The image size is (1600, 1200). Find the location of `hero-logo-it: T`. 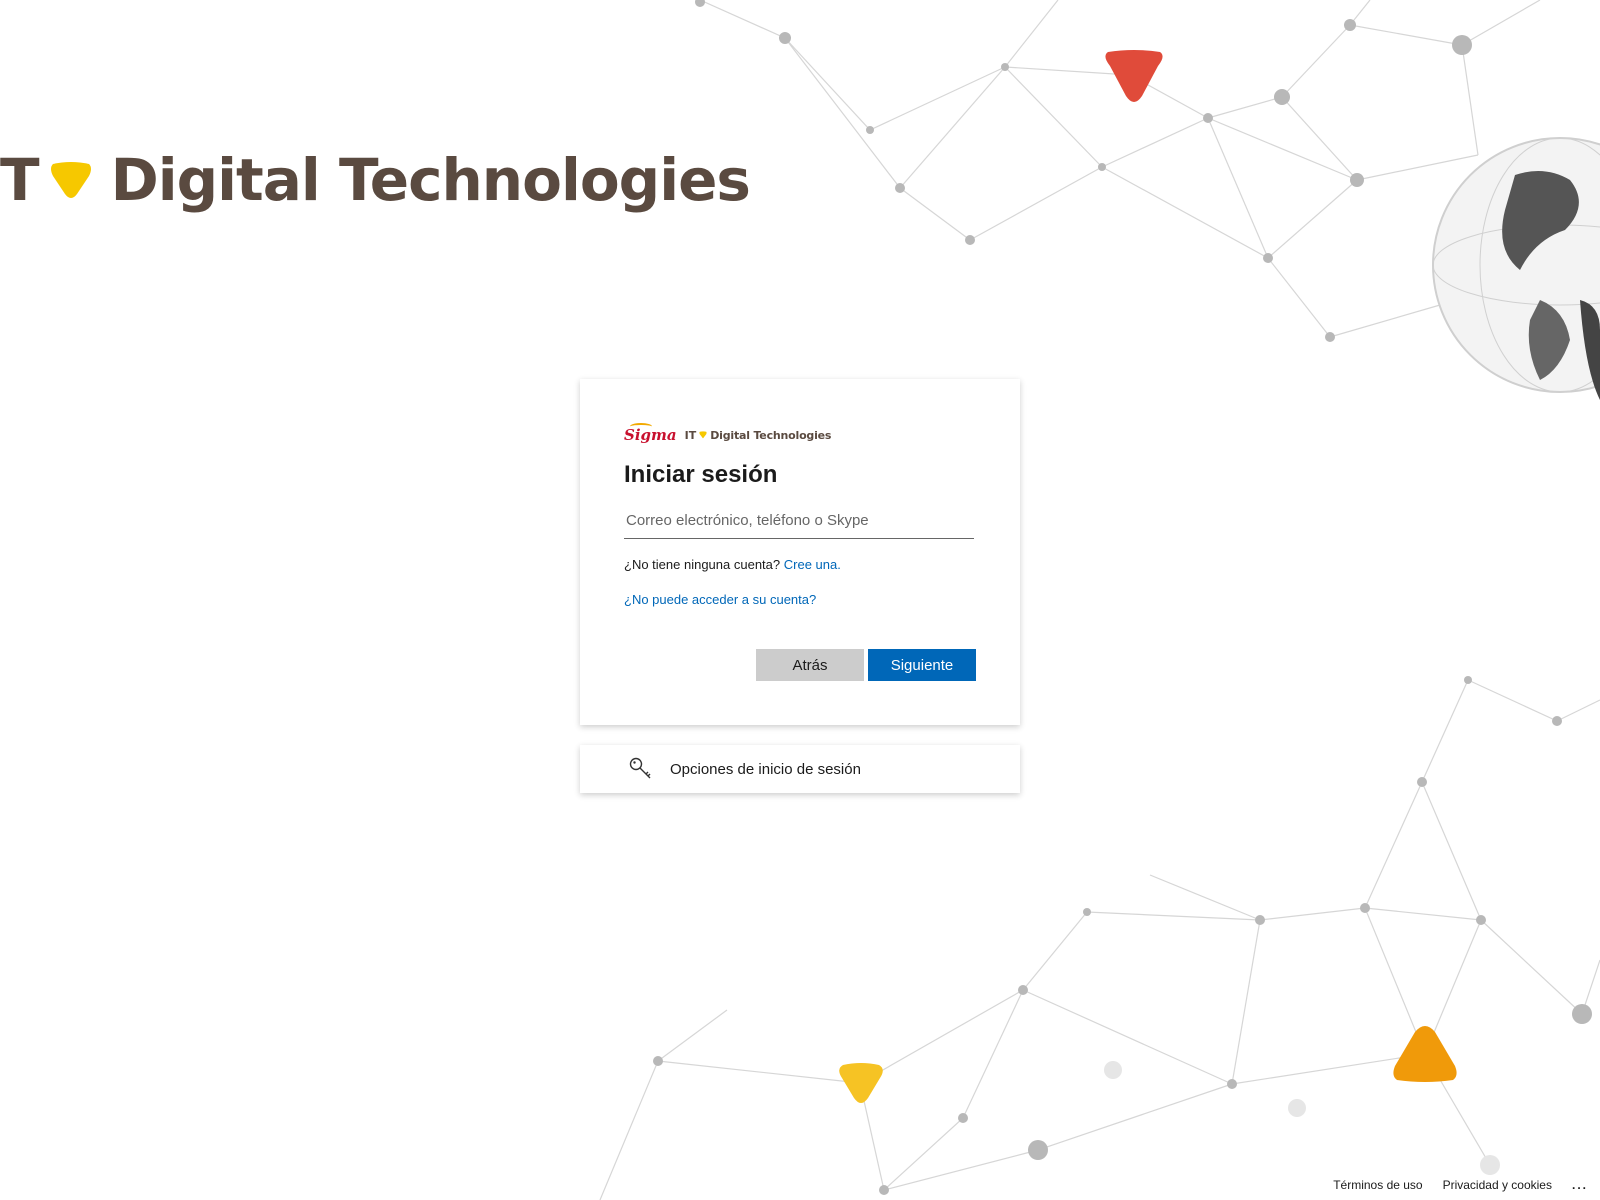

hero-logo-it: T is located at coordinates (20, 180).